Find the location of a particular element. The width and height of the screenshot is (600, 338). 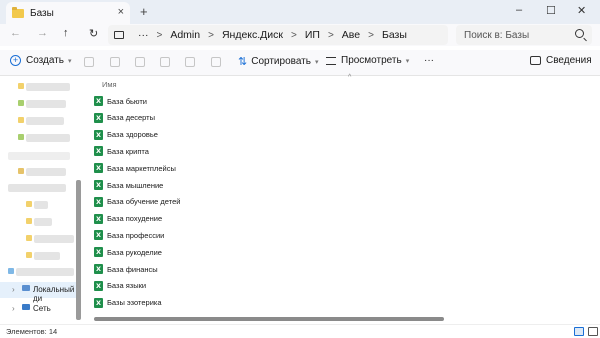

forward-button: → is located at coordinates (42, 33).